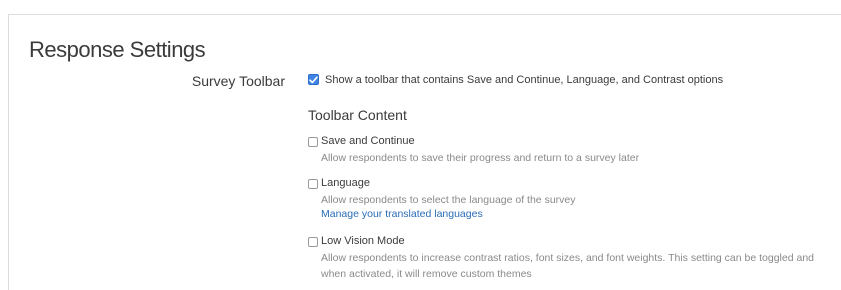 This screenshot has height=290, width=841. Describe the element at coordinates (363, 241) in the screenshot. I see `low-vision-mode-label: Low Vision Mode` at that location.